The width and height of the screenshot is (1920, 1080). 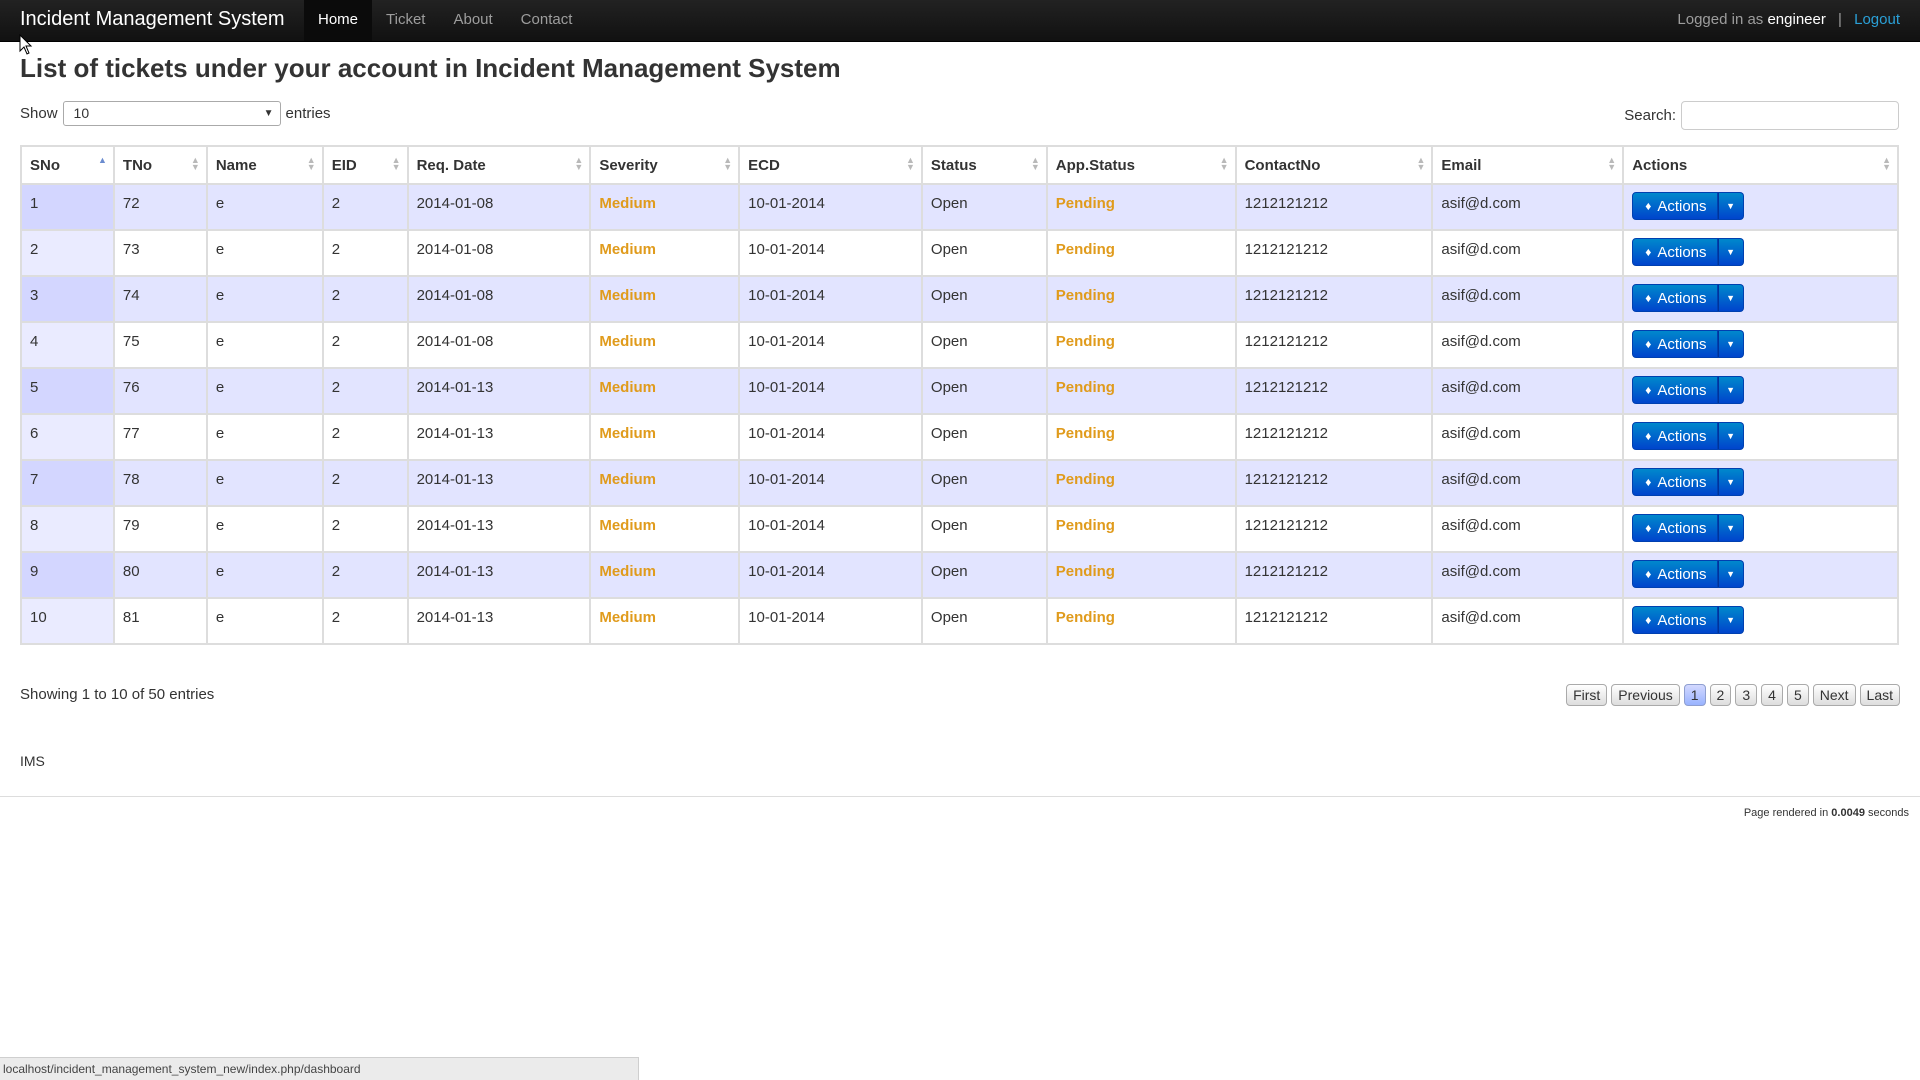 I want to click on cell-sno: 4, so click(x=67, y=345).